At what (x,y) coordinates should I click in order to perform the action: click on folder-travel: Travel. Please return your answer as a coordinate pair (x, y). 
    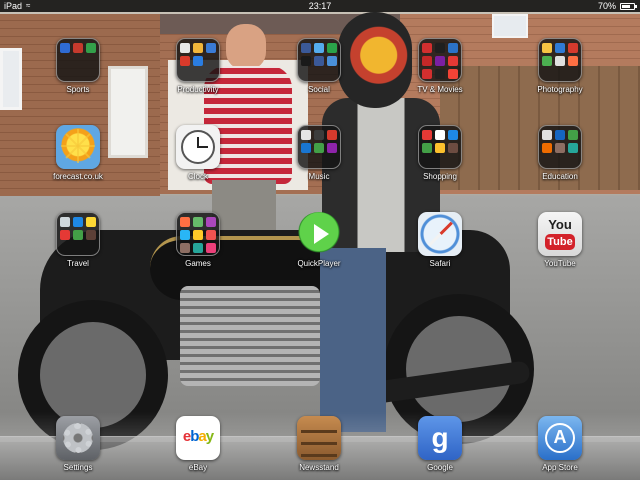
    Looking at the image, I should click on (78, 252).